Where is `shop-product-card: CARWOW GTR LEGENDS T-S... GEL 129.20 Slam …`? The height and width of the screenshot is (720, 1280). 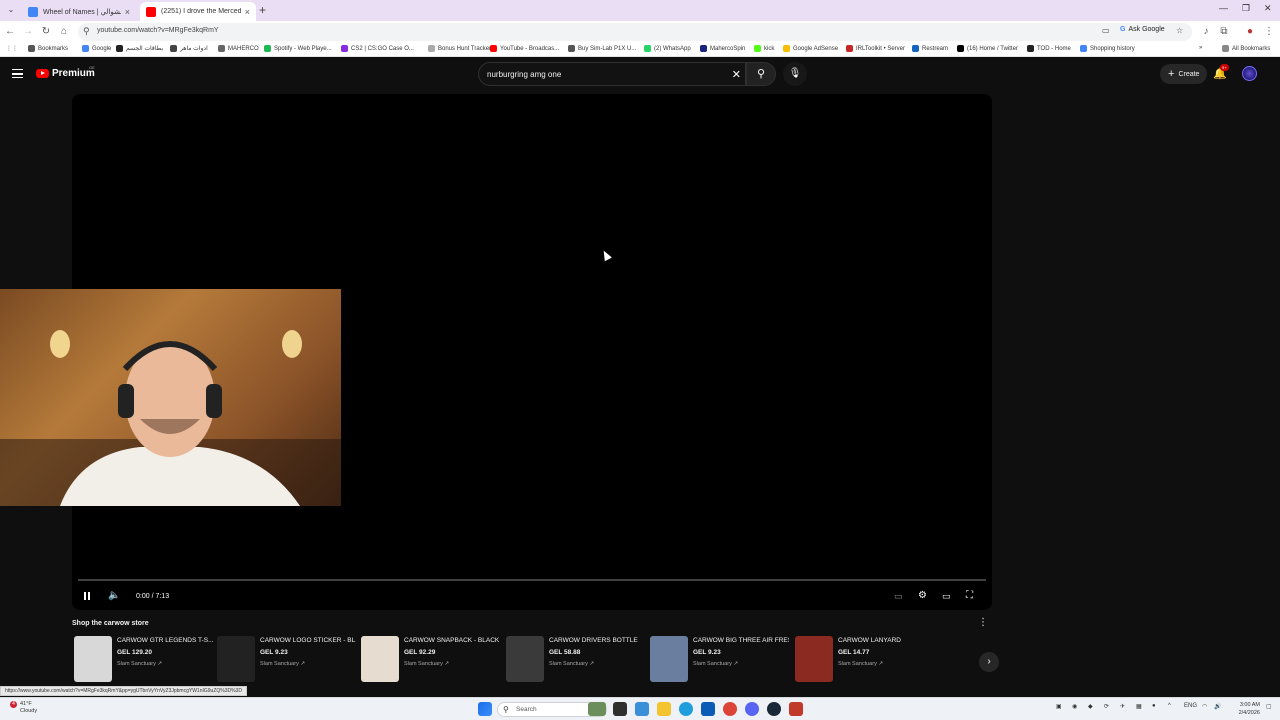
shop-product-card: CARWOW GTR LEGENDS T-S... GEL 129.20 Slam … is located at coordinates (144, 659).